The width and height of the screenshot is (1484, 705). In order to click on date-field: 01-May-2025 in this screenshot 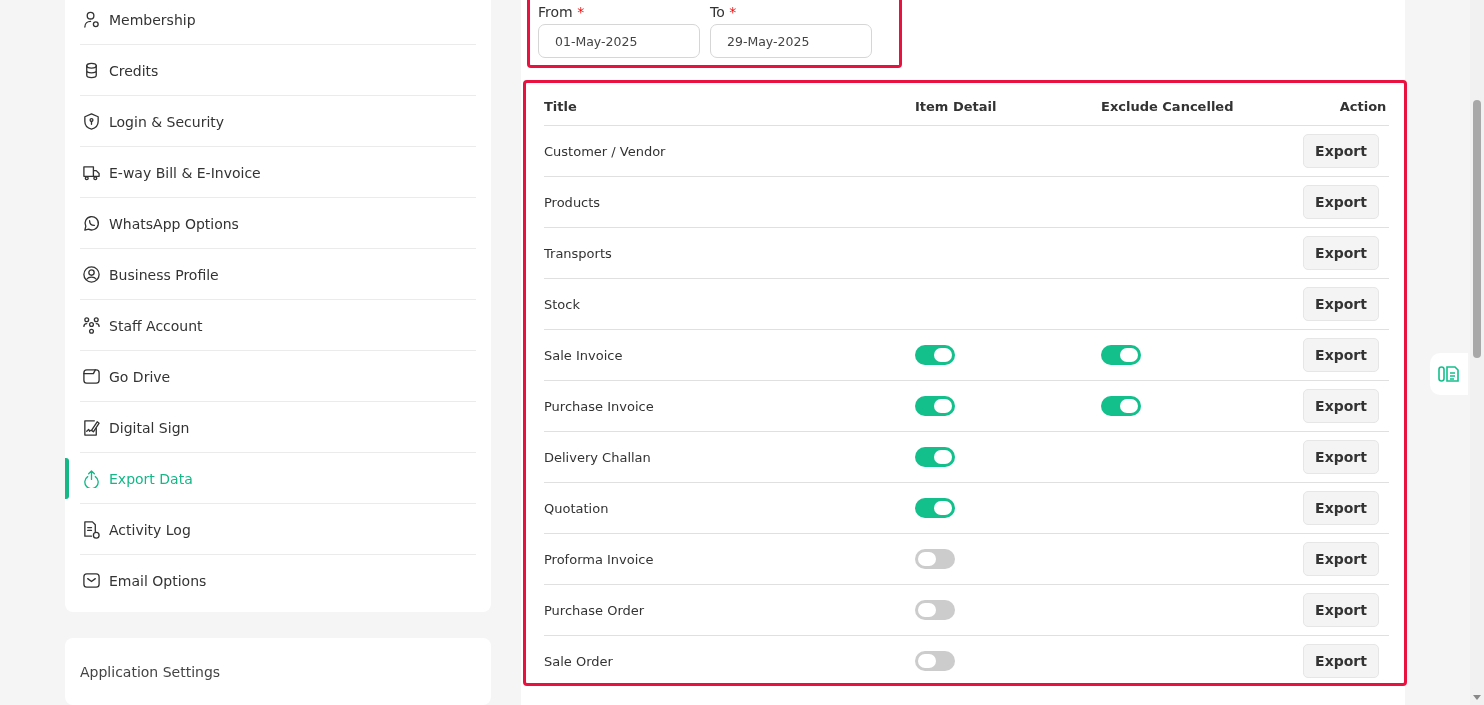, I will do `click(619, 41)`.